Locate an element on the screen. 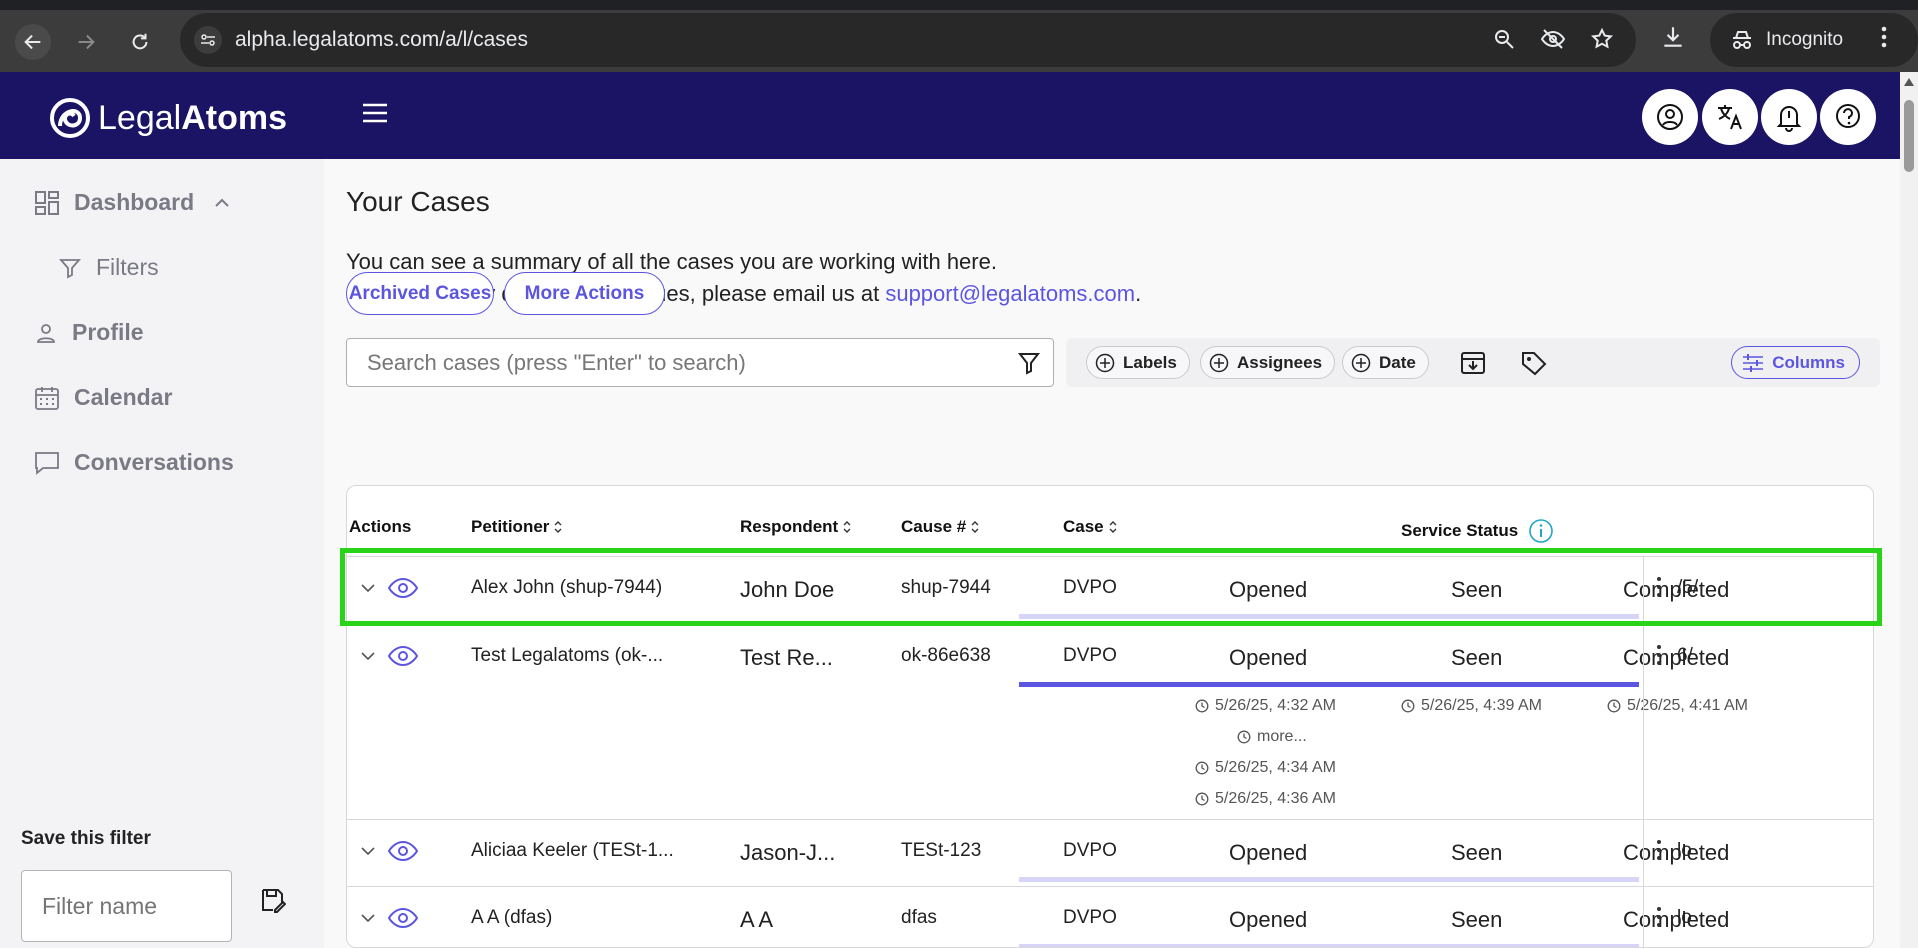  user-account-icon is located at coordinates (1670, 117).